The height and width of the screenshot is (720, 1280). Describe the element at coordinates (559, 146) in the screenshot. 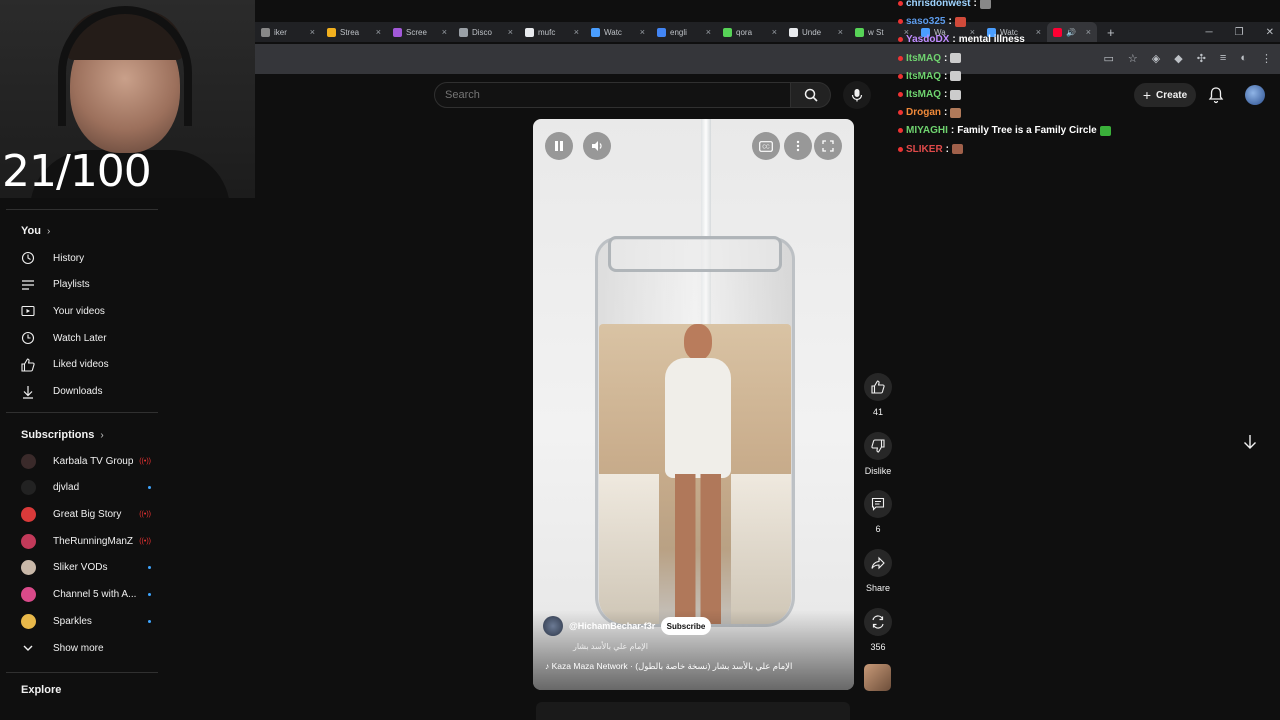

I see `pause-button` at that location.